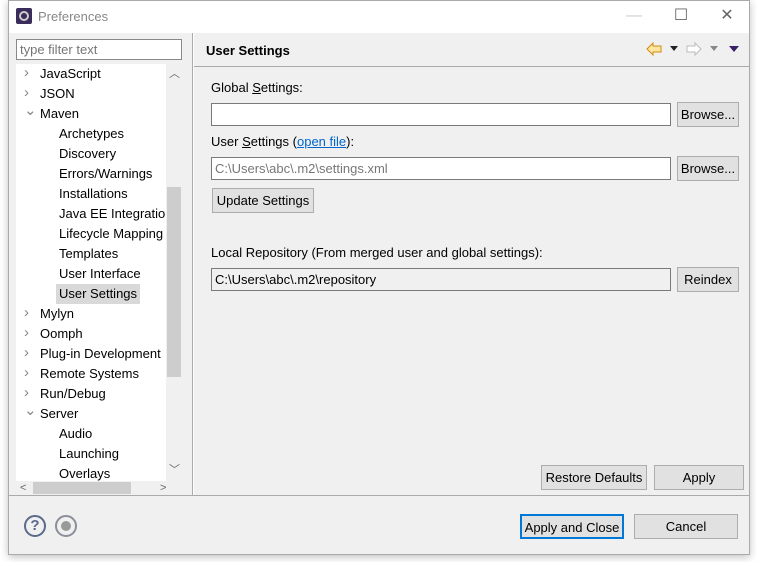  I want to click on tree-item: Audio, so click(75, 434).